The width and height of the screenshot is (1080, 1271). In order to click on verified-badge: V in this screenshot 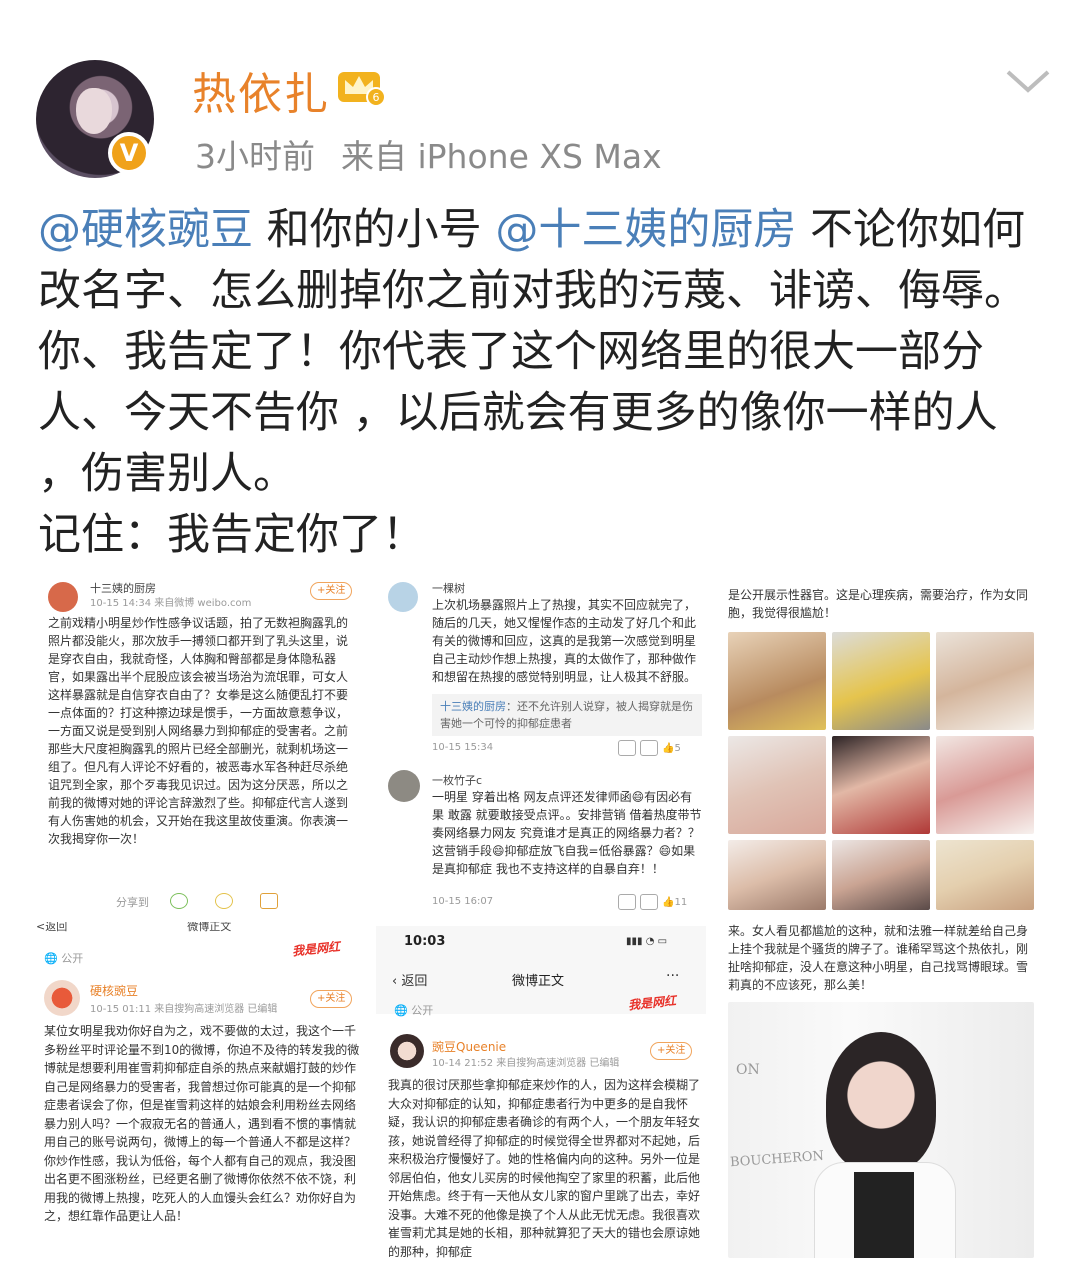, I will do `click(129, 153)`.